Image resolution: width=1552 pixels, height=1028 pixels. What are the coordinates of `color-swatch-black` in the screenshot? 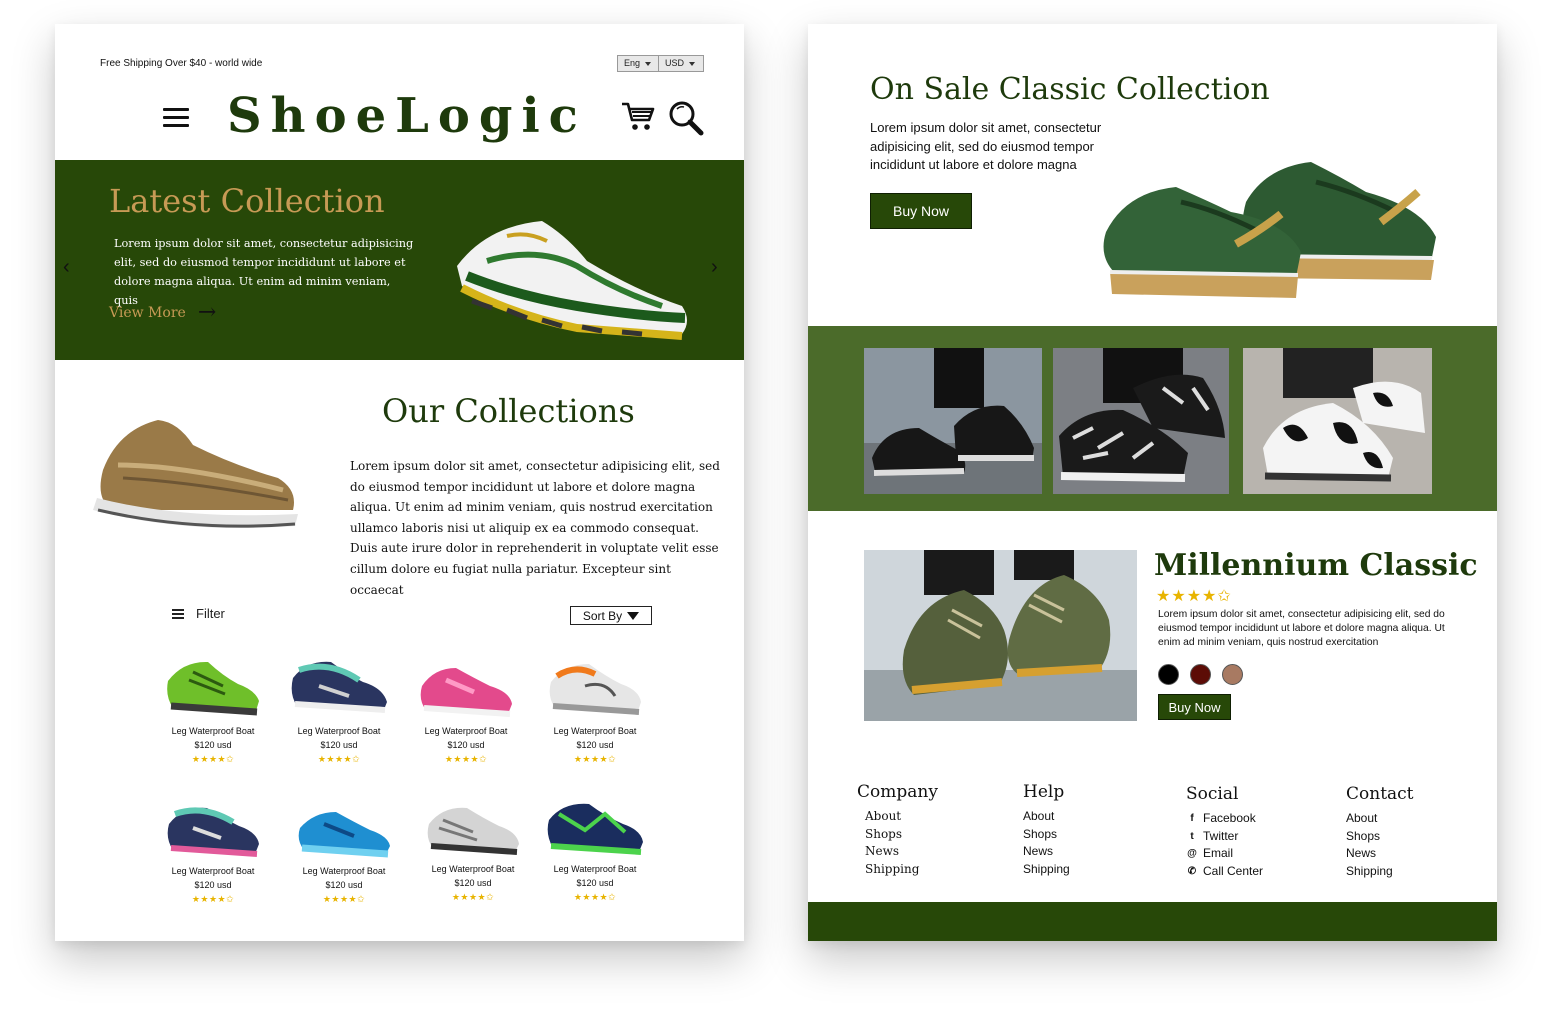 It's located at (1168, 674).